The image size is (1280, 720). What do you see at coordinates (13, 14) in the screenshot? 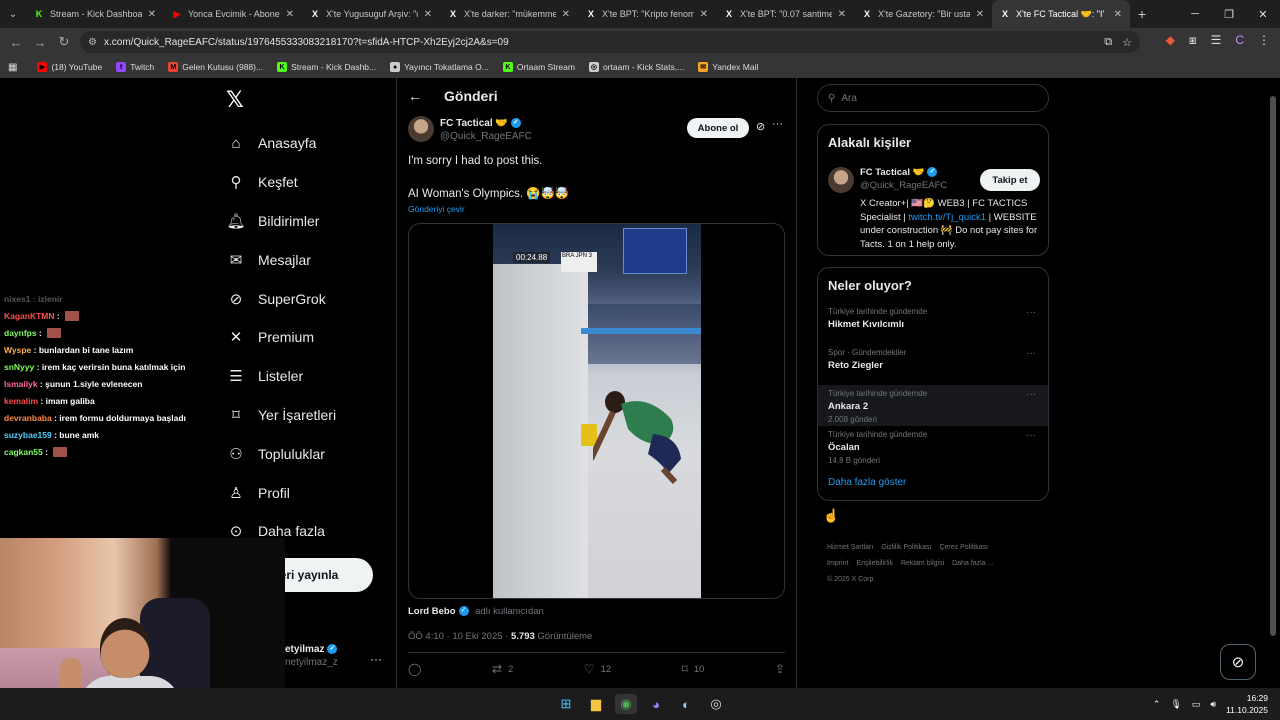
I see `tab-search-button: ⌄` at bounding box center [13, 14].